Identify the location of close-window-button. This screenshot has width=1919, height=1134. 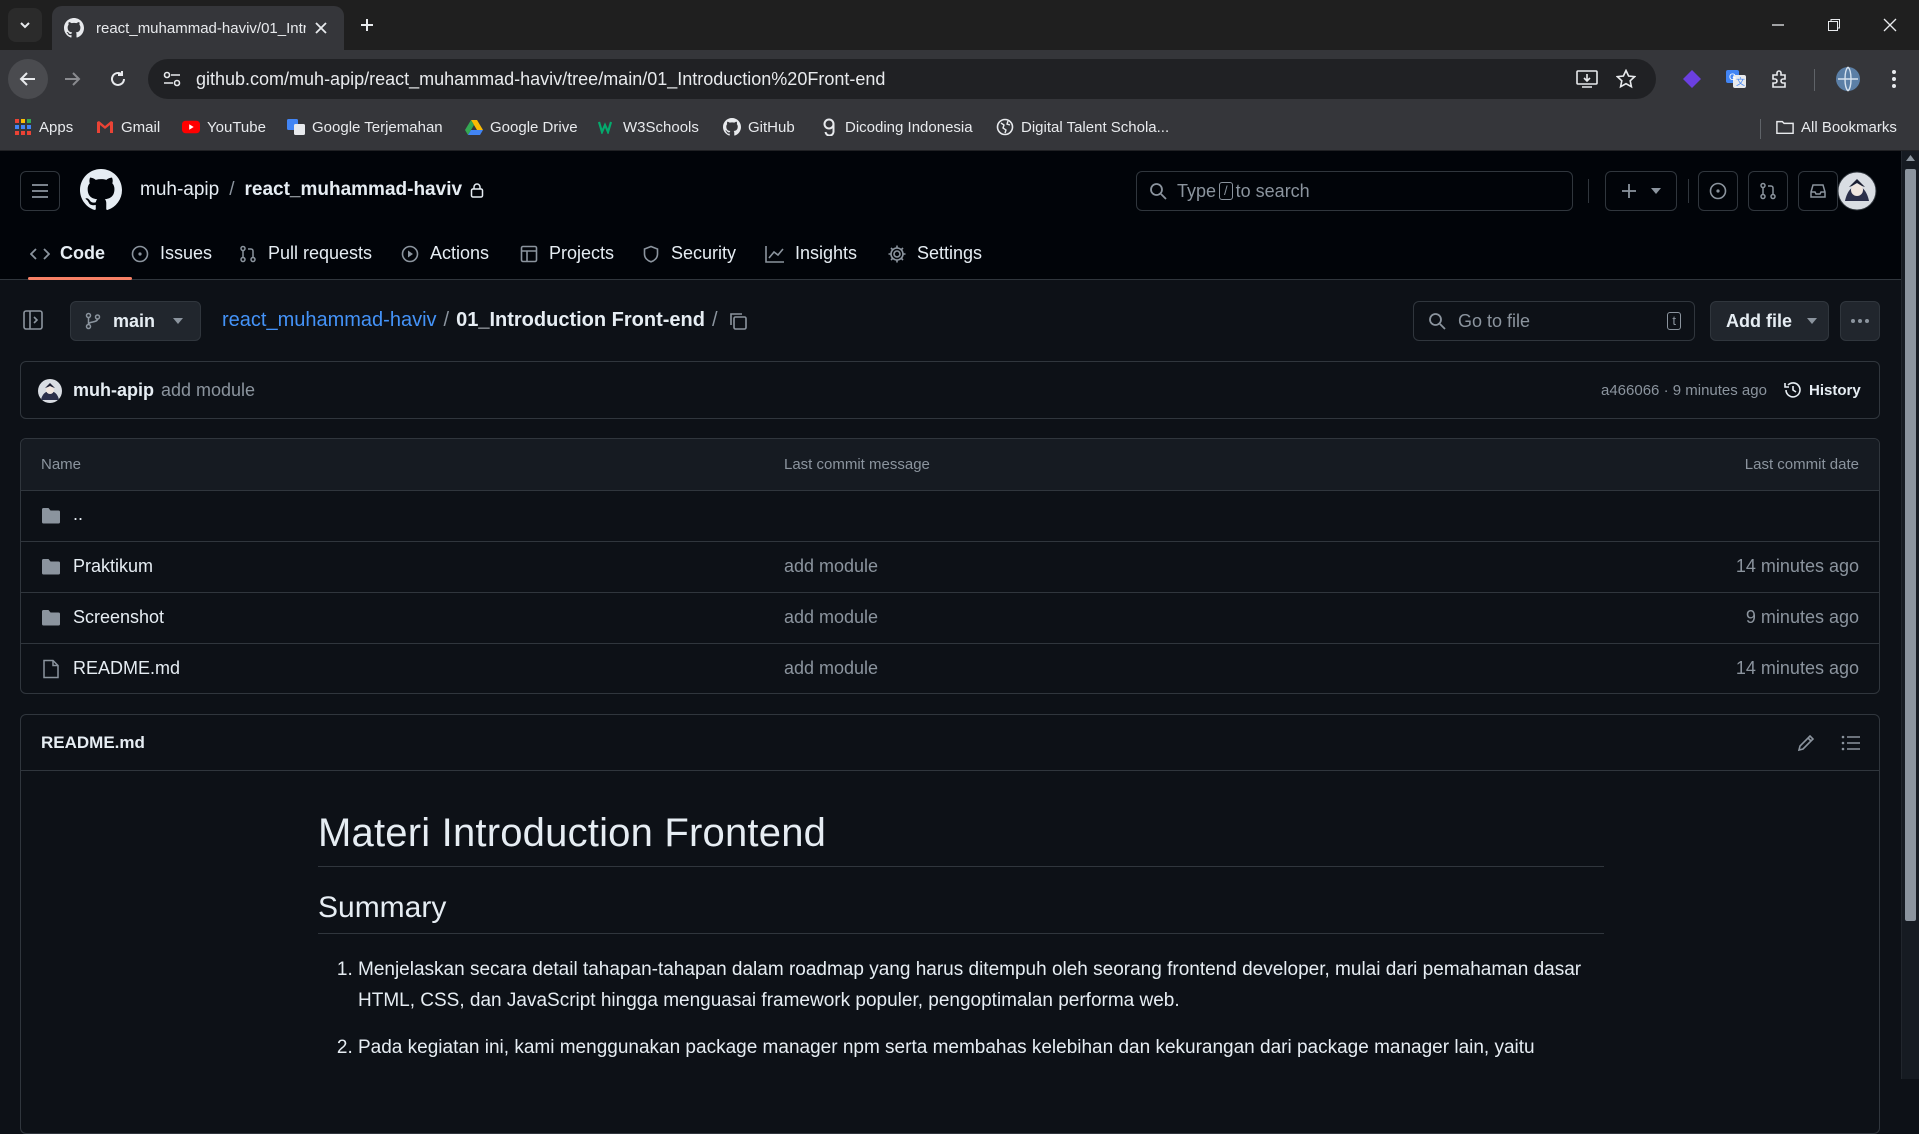
(1890, 25).